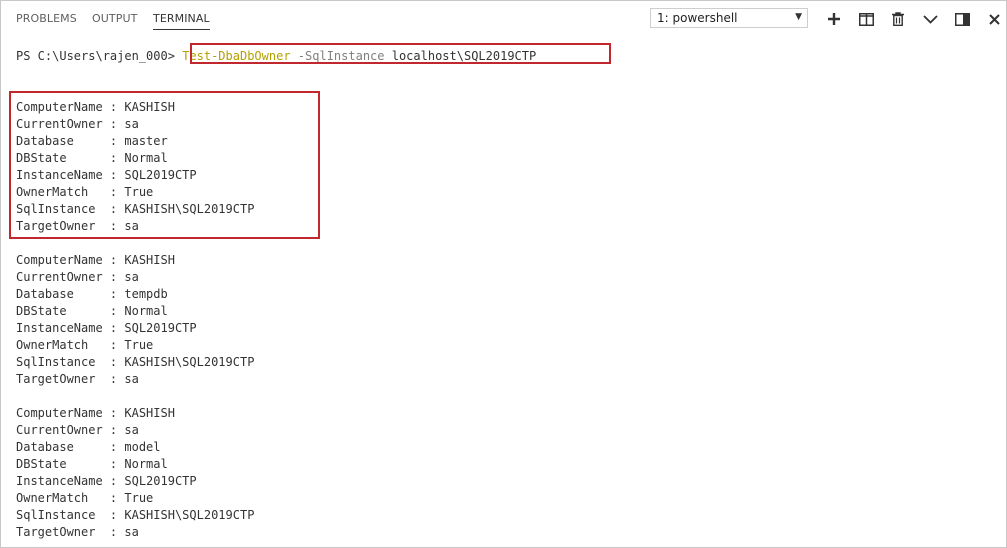  Describe the element at coordinates (46, 18) in the screenshot. I see `tab-problems: PROBLEMS` at that location.